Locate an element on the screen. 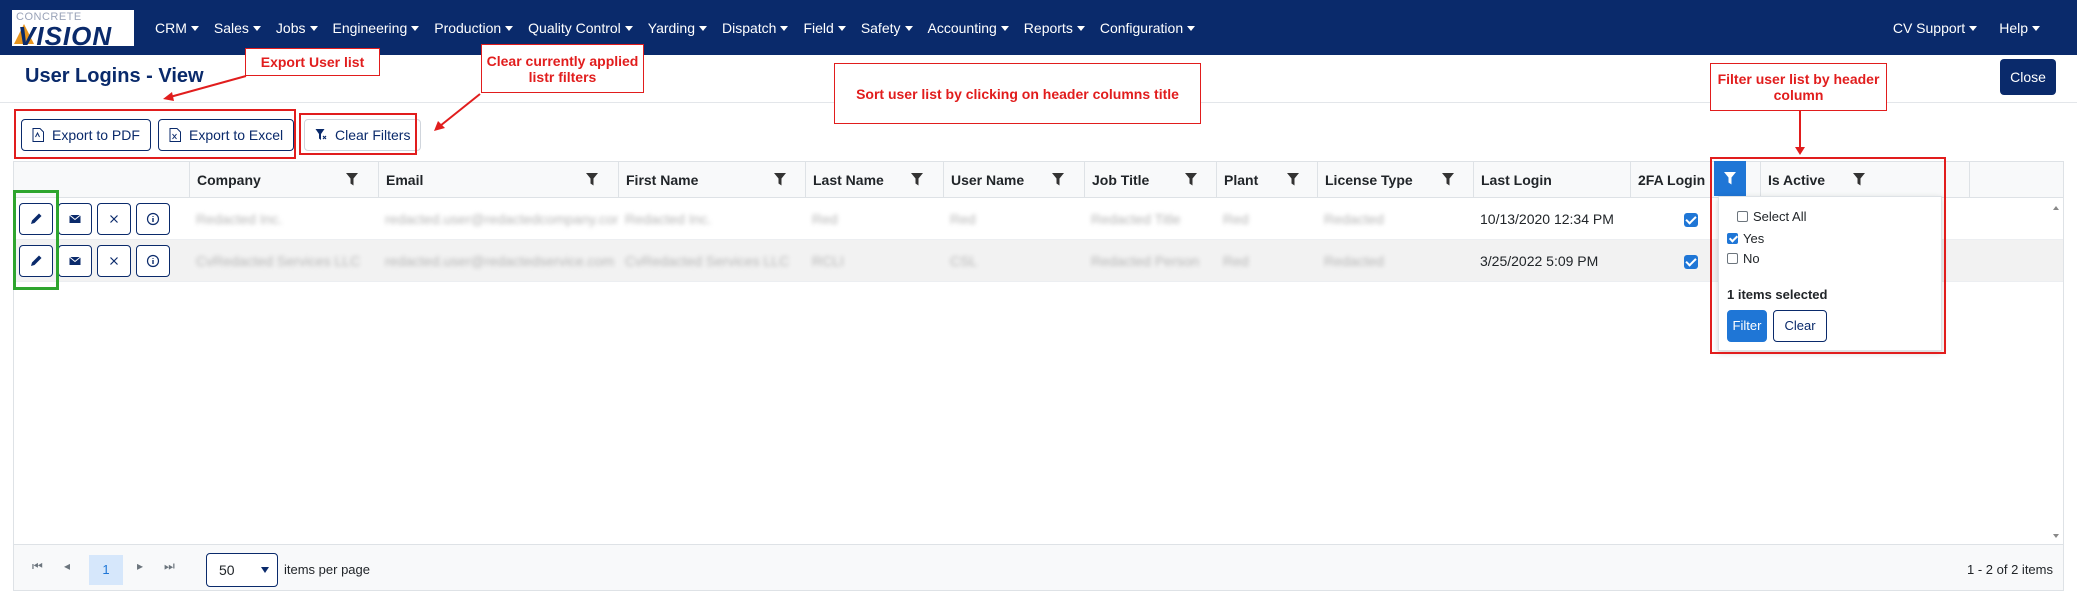 The height and width of the screenshot is (605, 2077). column-header-license-type: License Type is located at coordinates (1395, 180).